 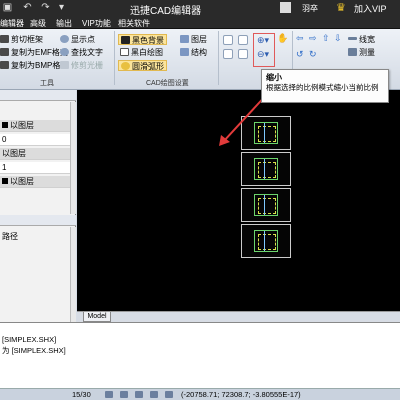 I want to click on ortho-icon, so click(x=139, y=394).